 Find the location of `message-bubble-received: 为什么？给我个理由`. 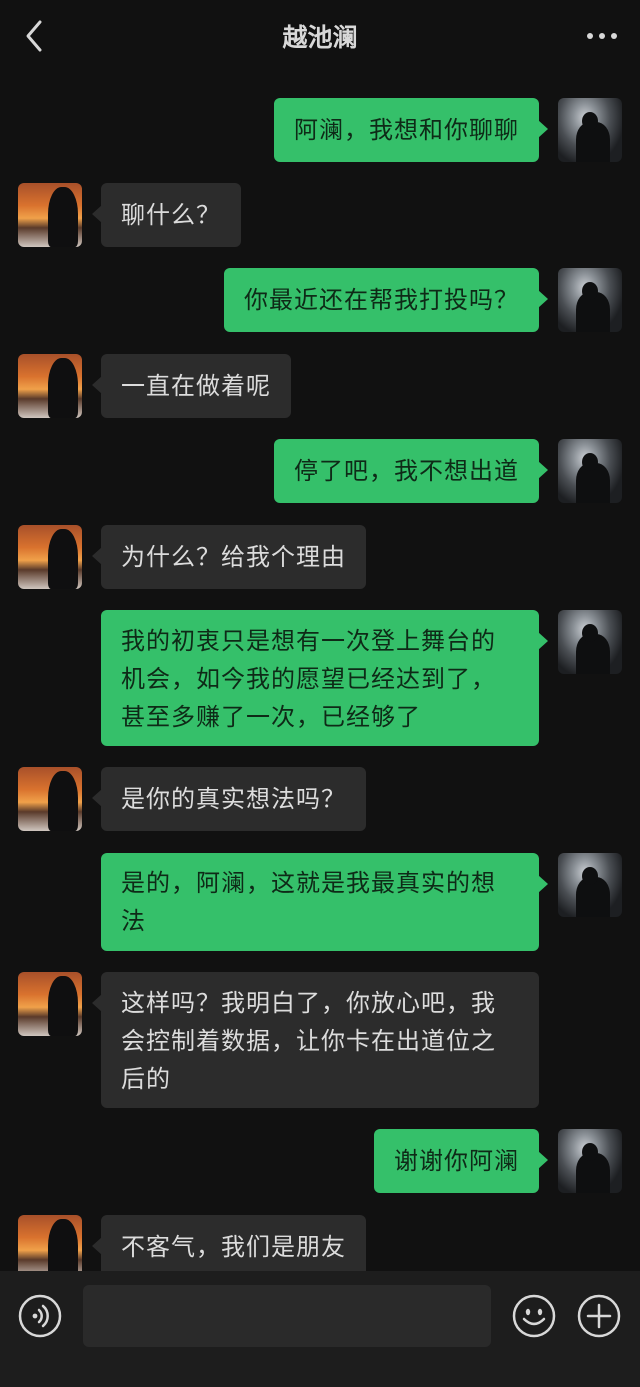

message-bubble-received: 为什么？给我个理由 is located at coordinates (229, 557).